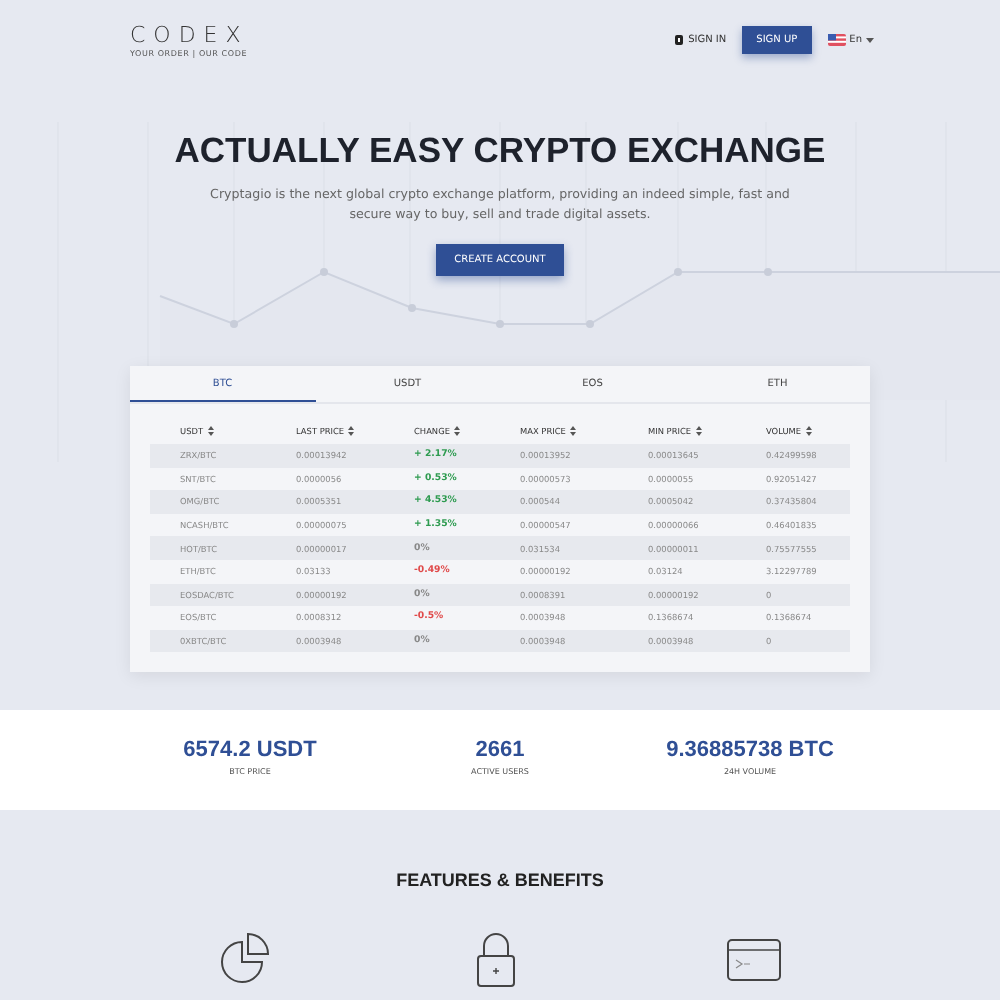  I want to click on logo: CODEX, so click(189, 34).